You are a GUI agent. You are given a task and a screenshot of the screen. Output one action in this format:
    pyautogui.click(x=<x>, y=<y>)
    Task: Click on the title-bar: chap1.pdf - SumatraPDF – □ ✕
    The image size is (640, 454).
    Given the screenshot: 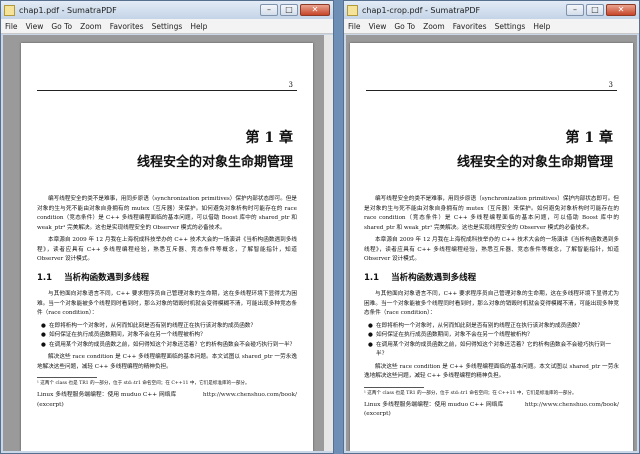 What is the action you would take?
    pyautogui.click(x=167, y=10)
    